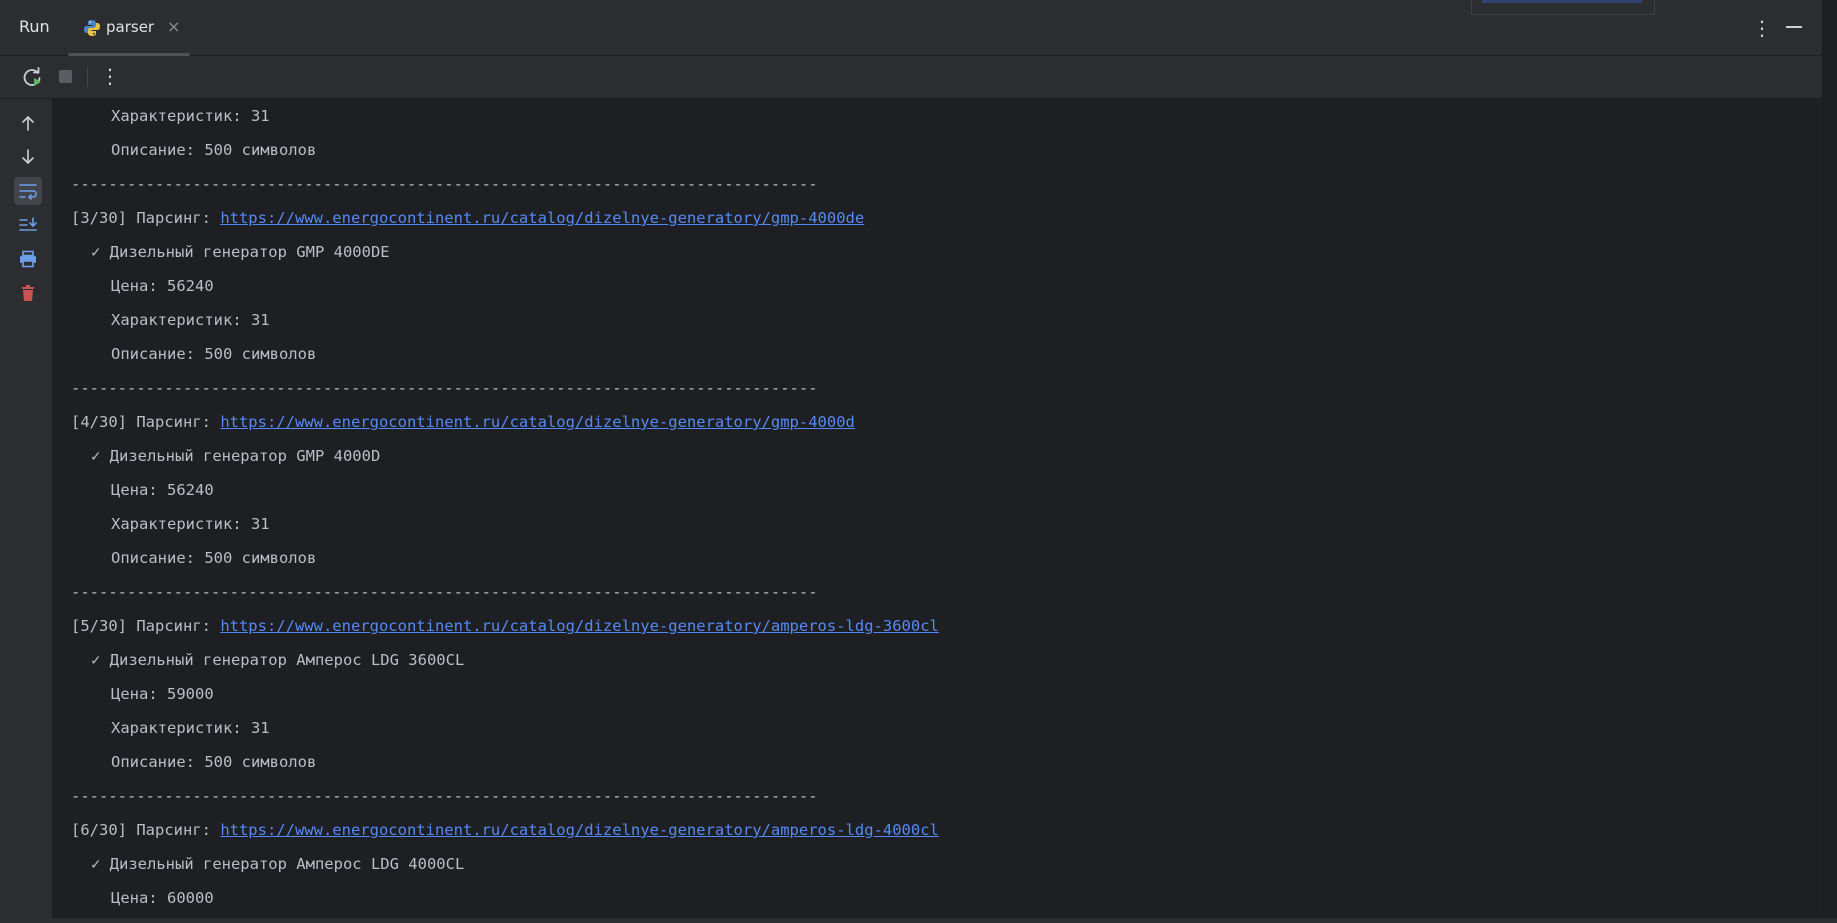 Image resolution: width=1837 pixels, height=923 pixels. What do you see at coordinates (28, 191) in the screenshot?
I see `soft-wrap-icon` at bounding box center [28, 191].